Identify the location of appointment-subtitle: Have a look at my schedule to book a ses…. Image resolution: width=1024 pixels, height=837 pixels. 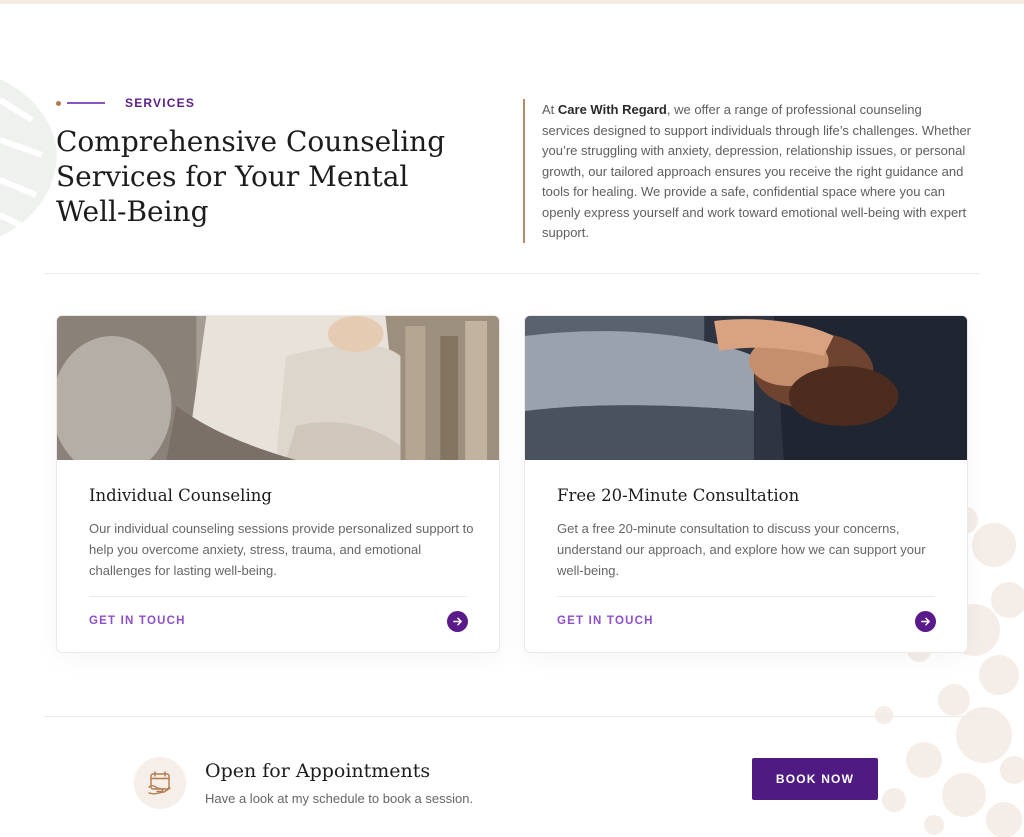
(339, 798).